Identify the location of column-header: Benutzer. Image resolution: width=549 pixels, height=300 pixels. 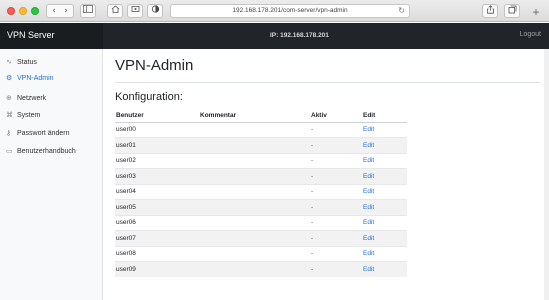
(157, 116).